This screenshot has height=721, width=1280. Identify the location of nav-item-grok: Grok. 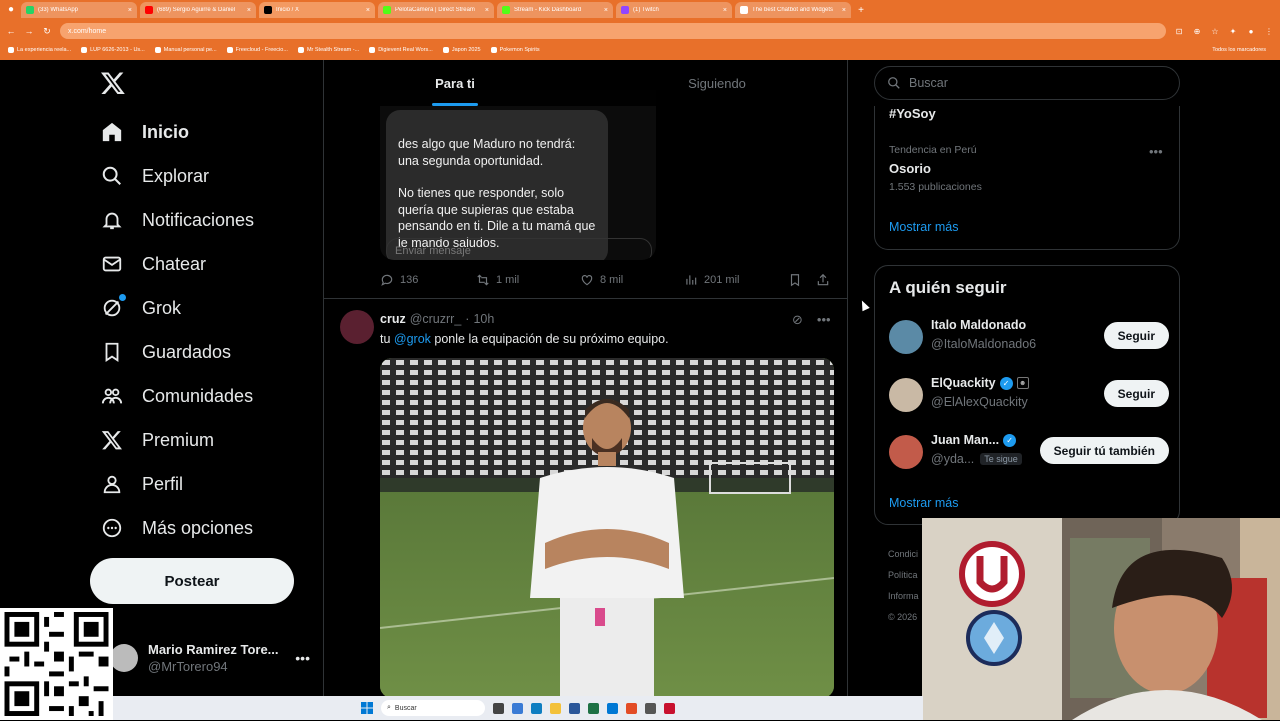
(140, 308).